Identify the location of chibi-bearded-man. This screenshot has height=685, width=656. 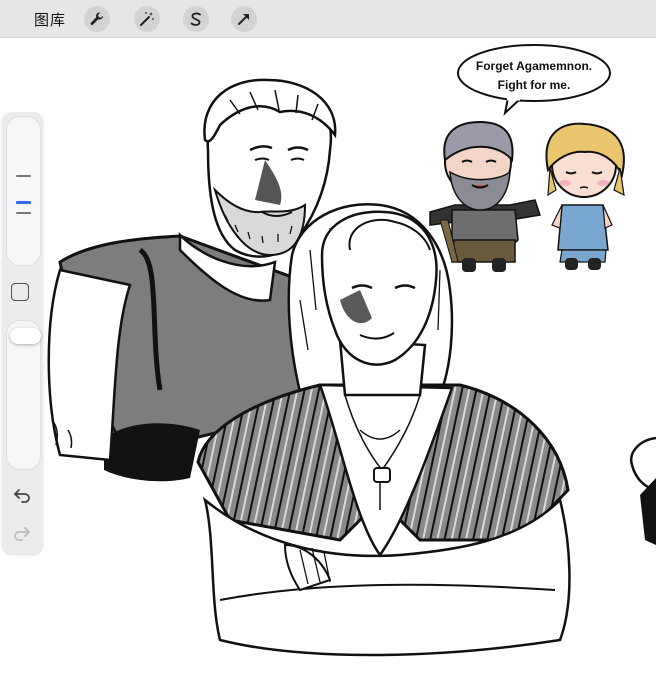
(485, 196).